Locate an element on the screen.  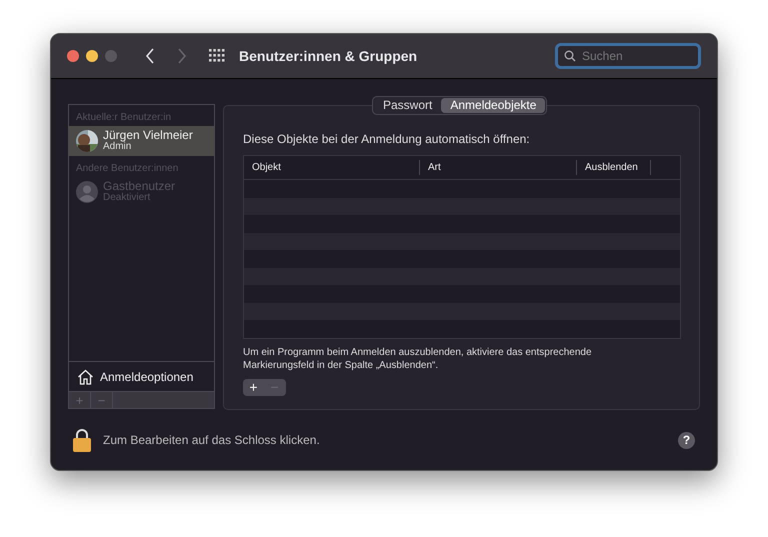
close-icon is located at coordinates (73, 56).